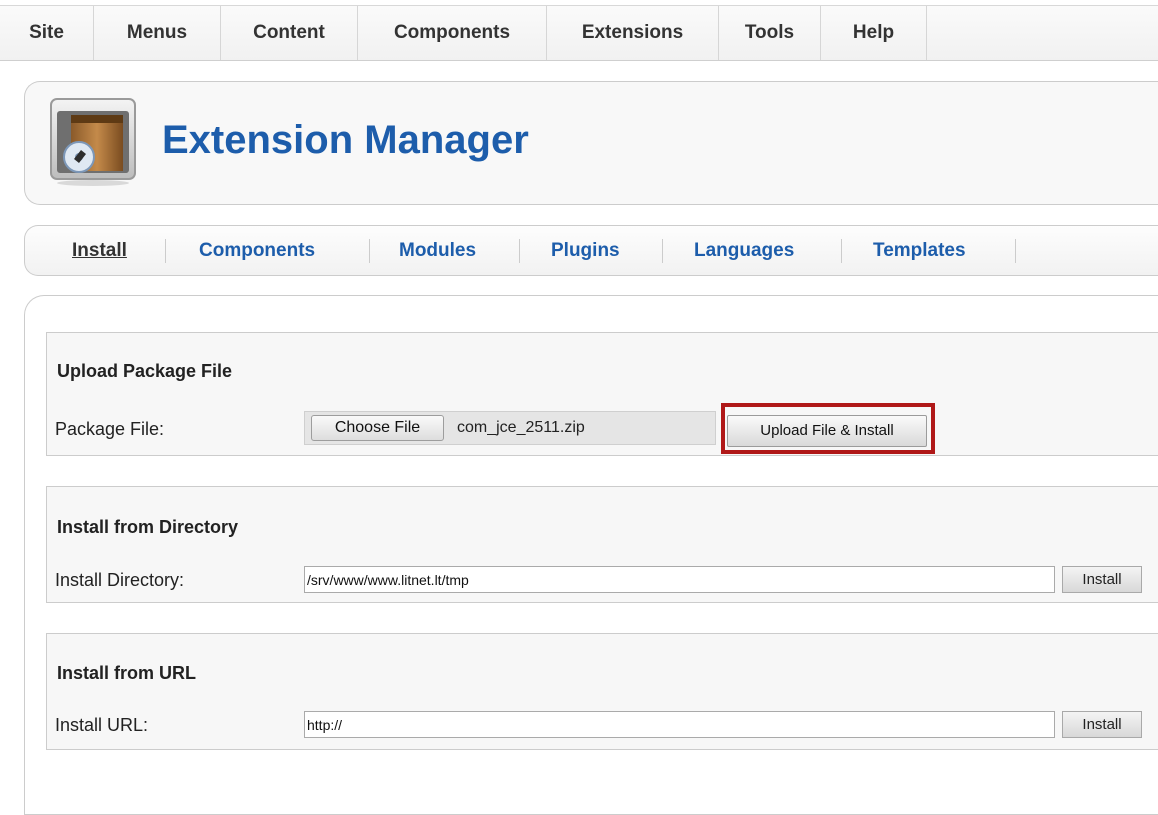  I want to click on menu-help: Help, so click(874, 33).